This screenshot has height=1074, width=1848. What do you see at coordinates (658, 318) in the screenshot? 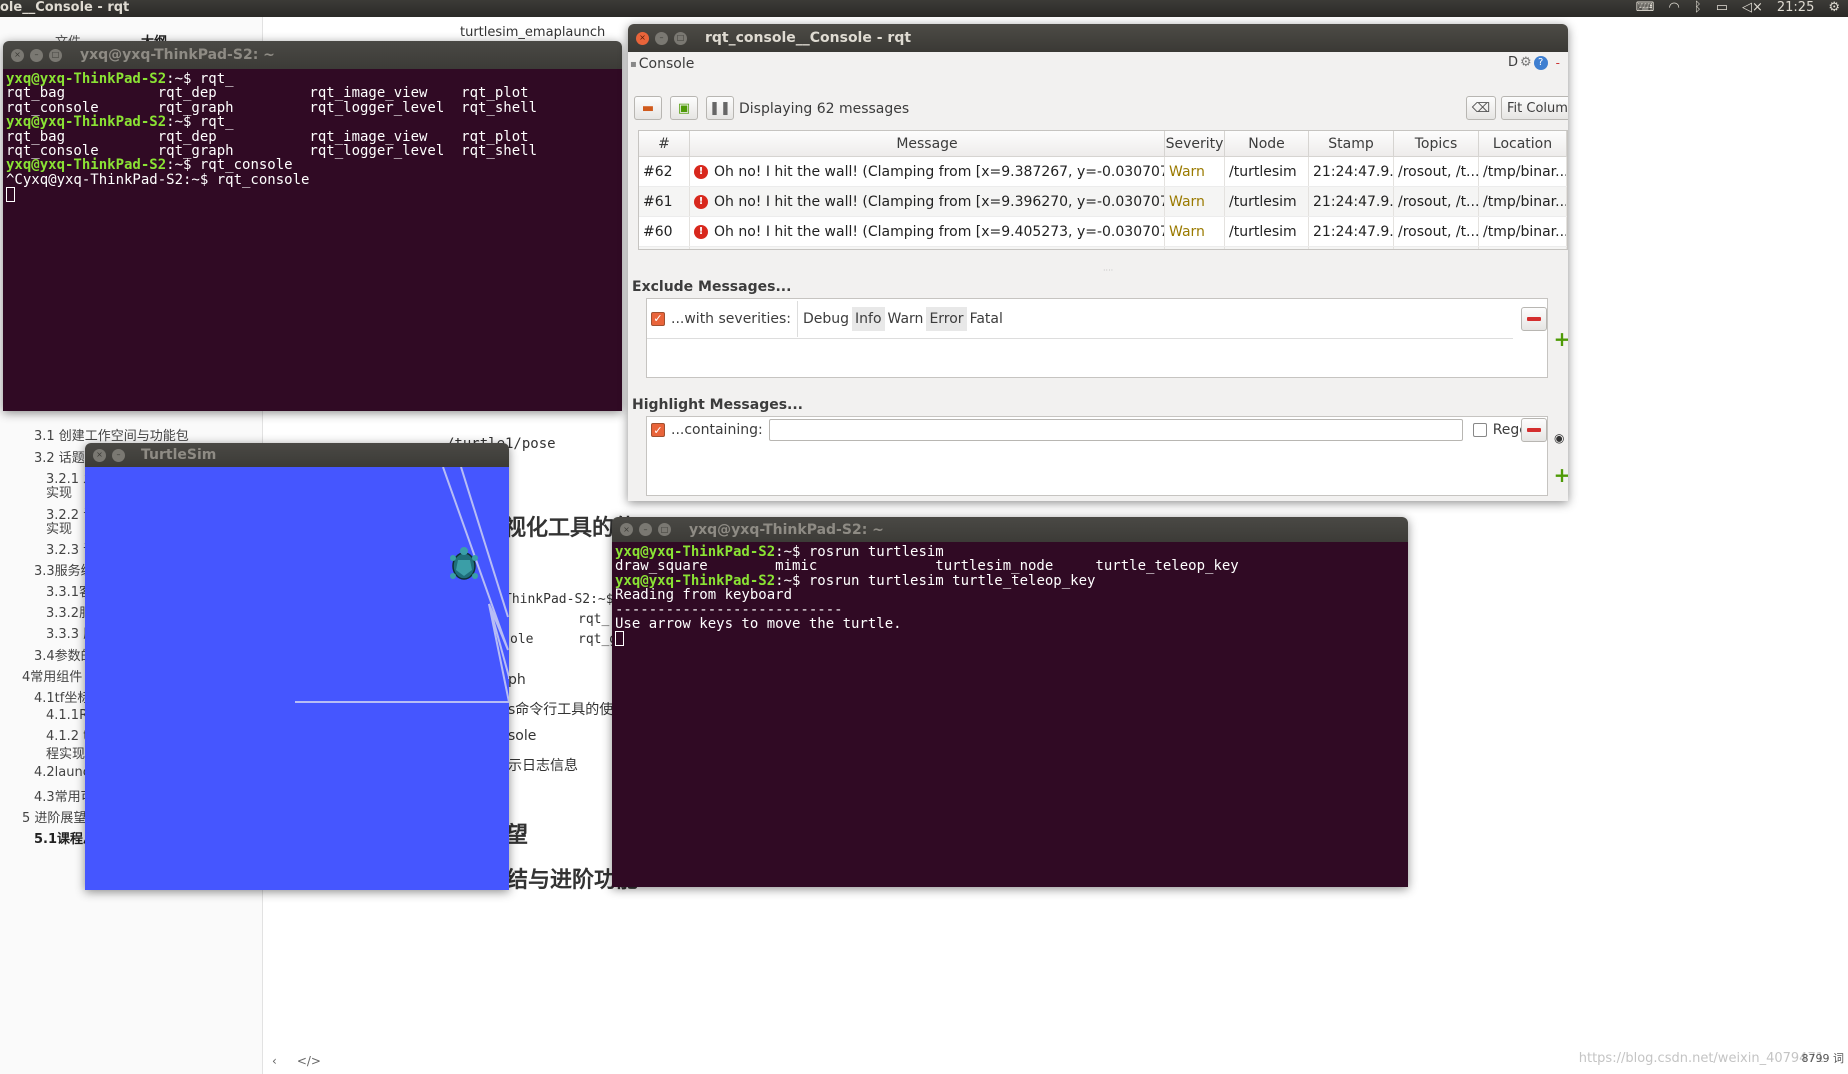
I see `exclude-enable-checkbox: ✓` at bounding box center [658, 318].